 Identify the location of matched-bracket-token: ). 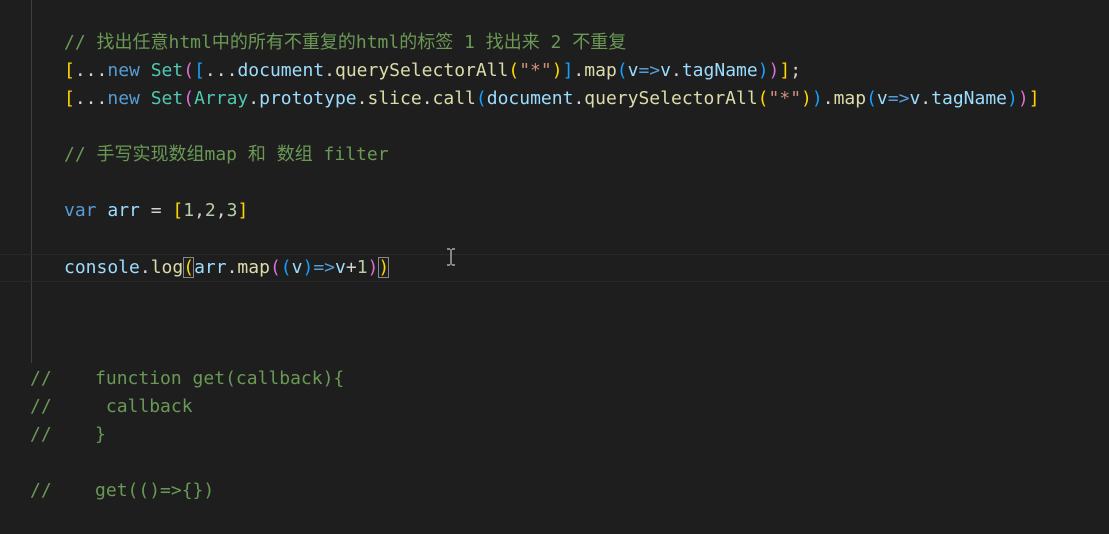
(384, 267).